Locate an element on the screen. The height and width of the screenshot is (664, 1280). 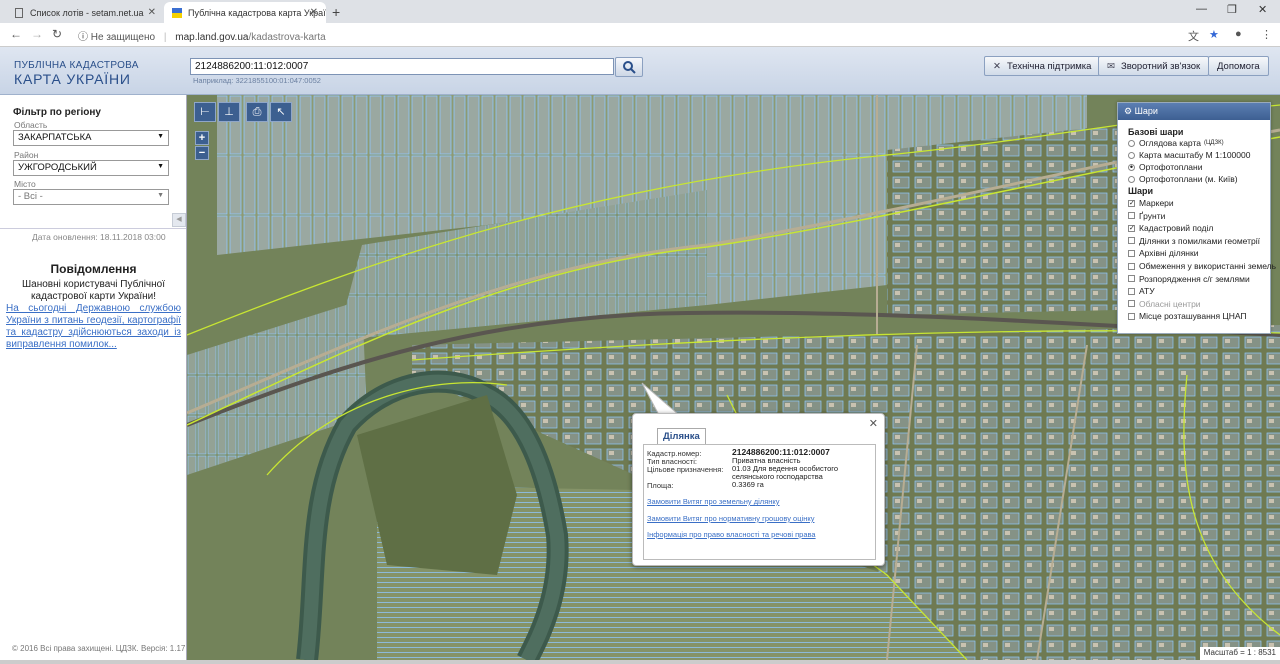
layer-option: Архівні ділянки is located at coordinates (1163, 253).